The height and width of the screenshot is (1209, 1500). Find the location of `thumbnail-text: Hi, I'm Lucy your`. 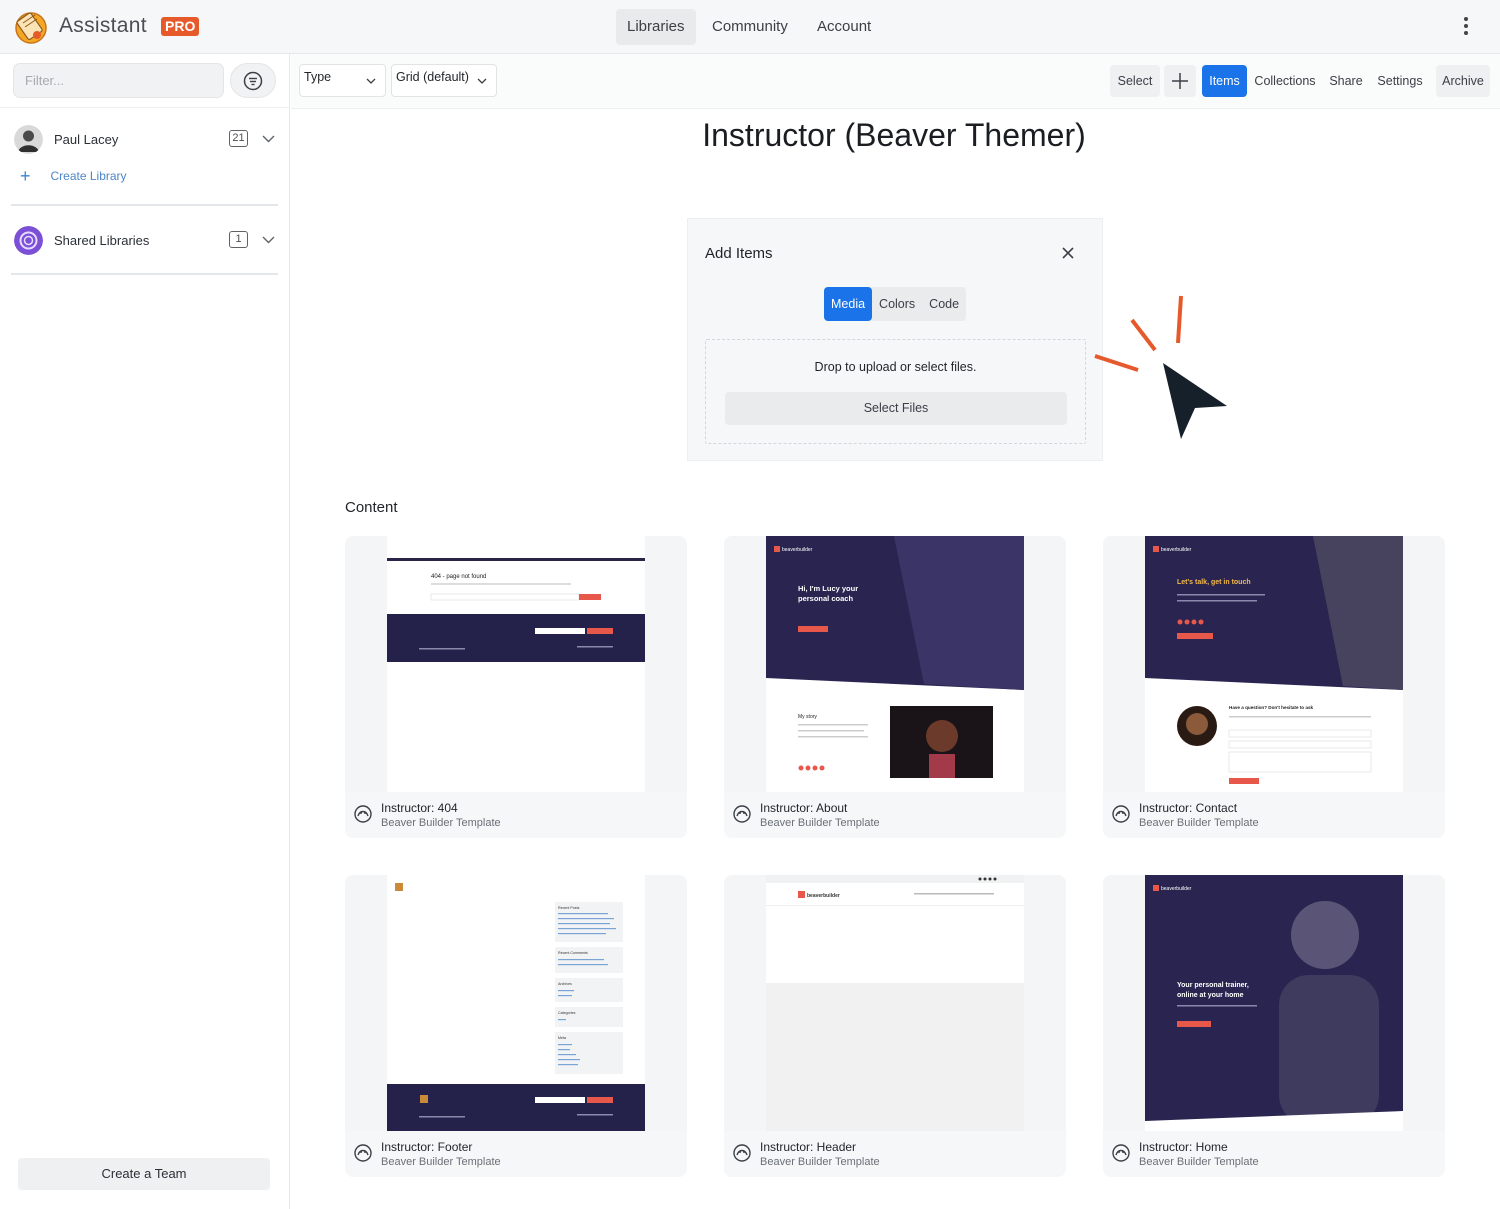

thumbnail-text: Hi, I'm Lucy your is located at coordinates (828, 588).